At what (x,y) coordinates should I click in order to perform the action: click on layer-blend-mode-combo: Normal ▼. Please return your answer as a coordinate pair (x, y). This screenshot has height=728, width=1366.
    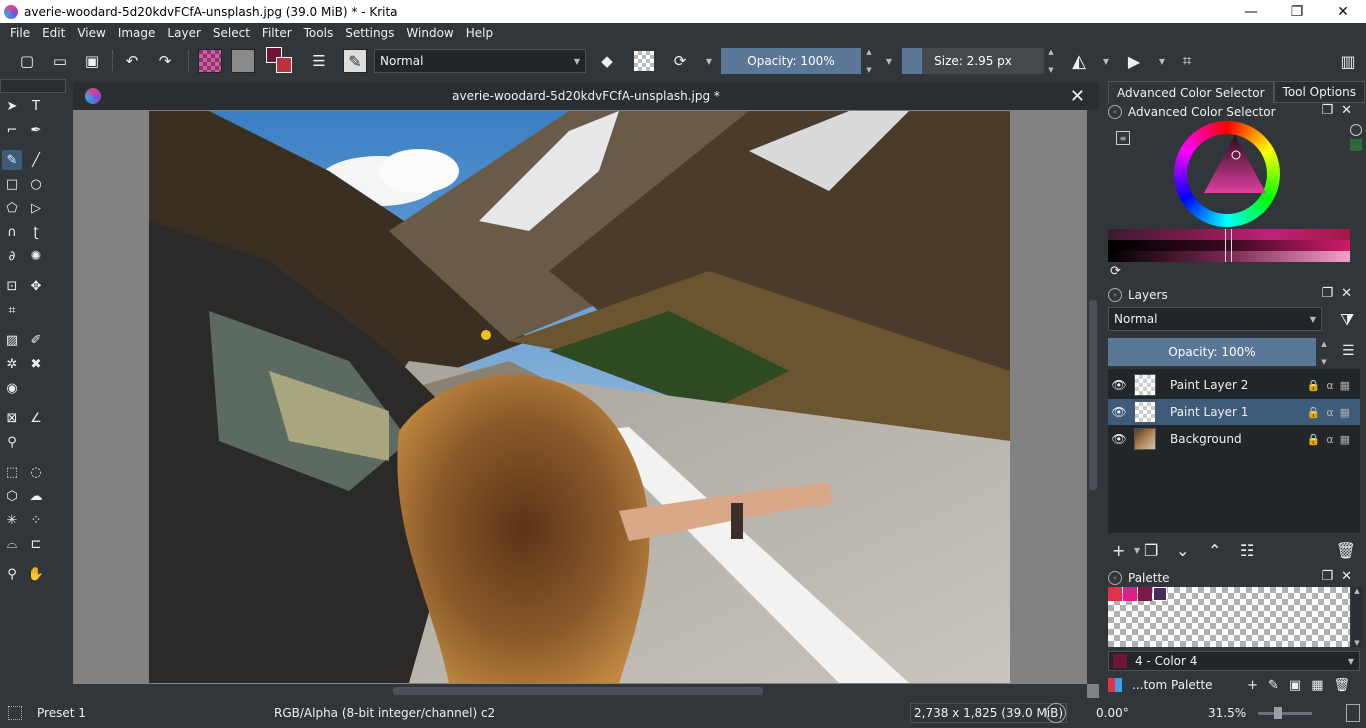
    Looking at the image, I should click on (1215, 319).